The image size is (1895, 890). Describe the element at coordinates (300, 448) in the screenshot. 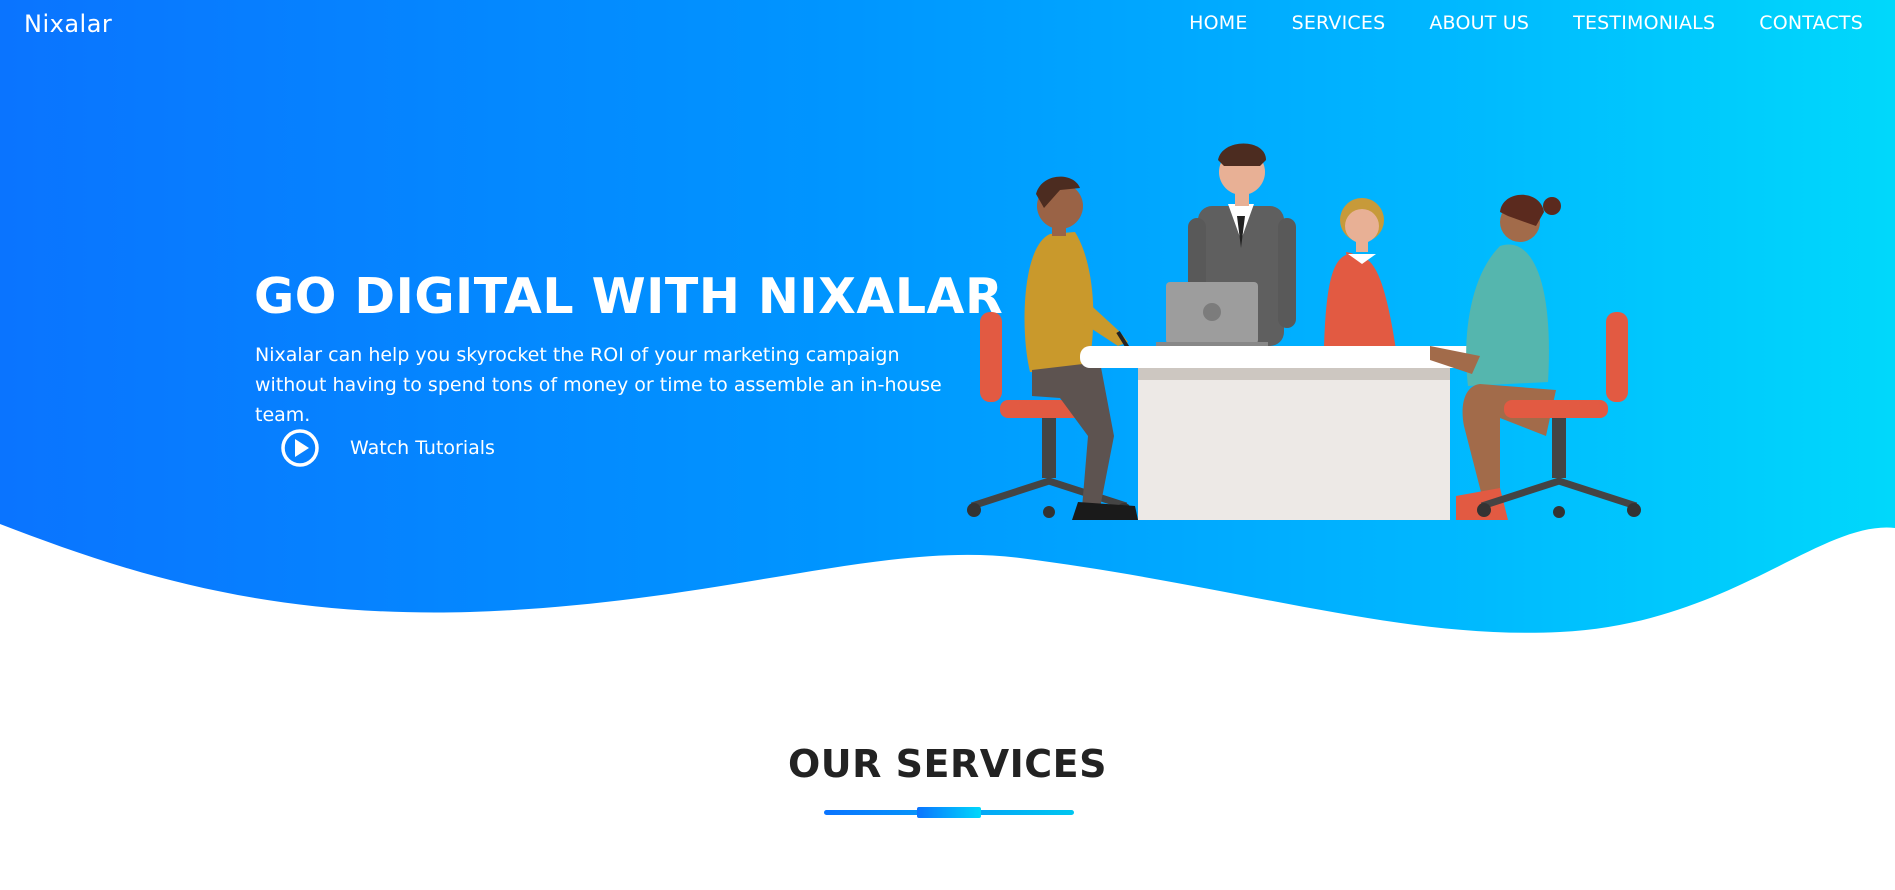

I see `play-circle-icon` at that location.